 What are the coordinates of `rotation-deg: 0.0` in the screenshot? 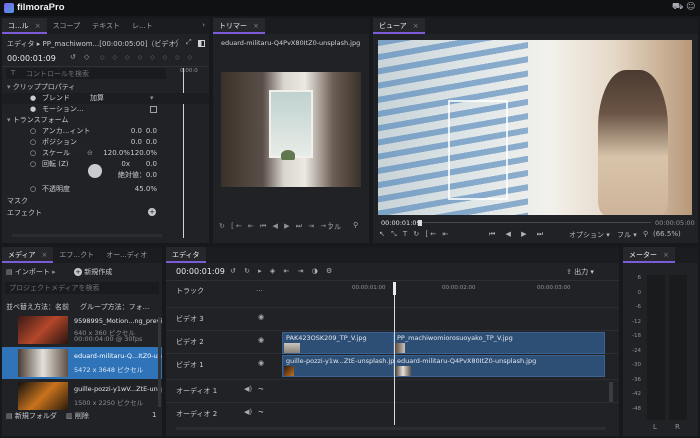 It's located at (142, 164).